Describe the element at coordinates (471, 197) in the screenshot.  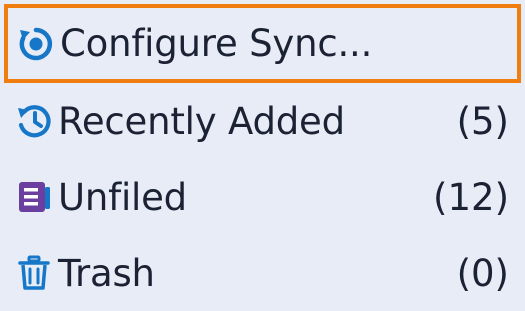
I see `unfiled-count: (12)` at that location.